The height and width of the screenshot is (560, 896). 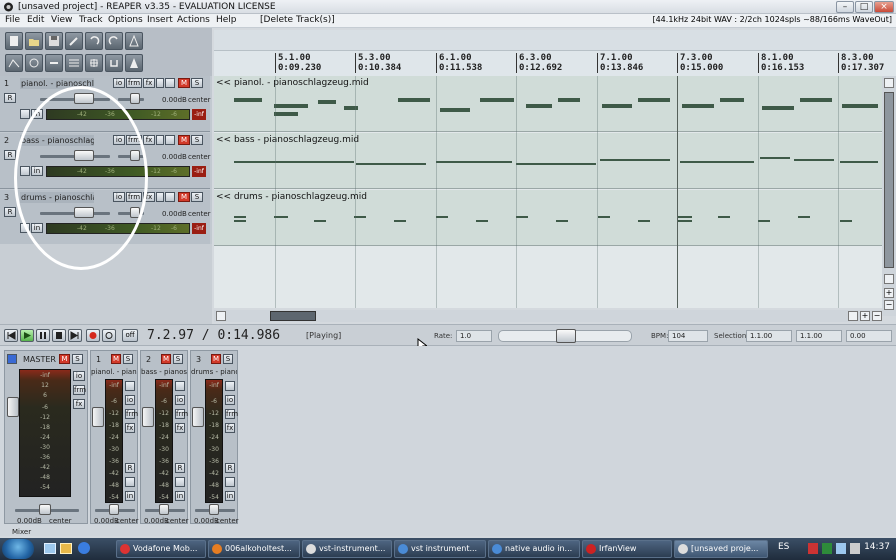 I want to click on selection-length-input: 0.00, so click(x=869, y=336).